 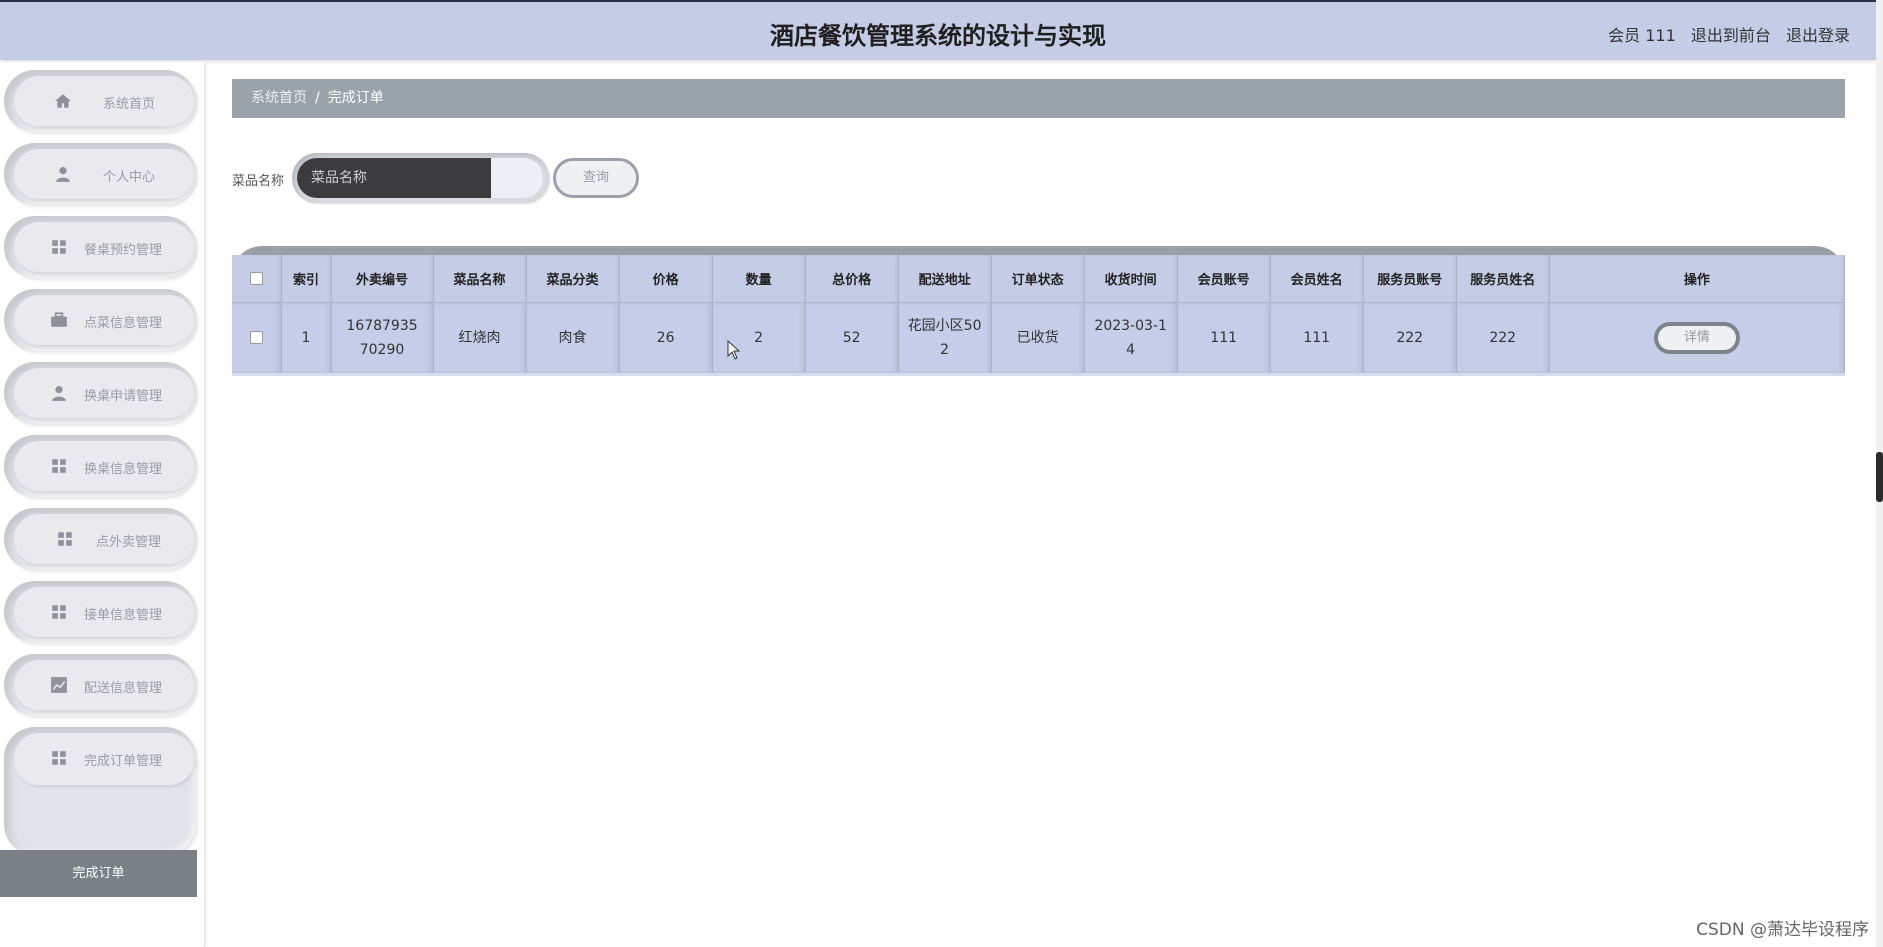 What do you see at coordinates (258, 181) in the screenshot?
I see `search-label: 菜品名称` at bounding box center [258, 181].